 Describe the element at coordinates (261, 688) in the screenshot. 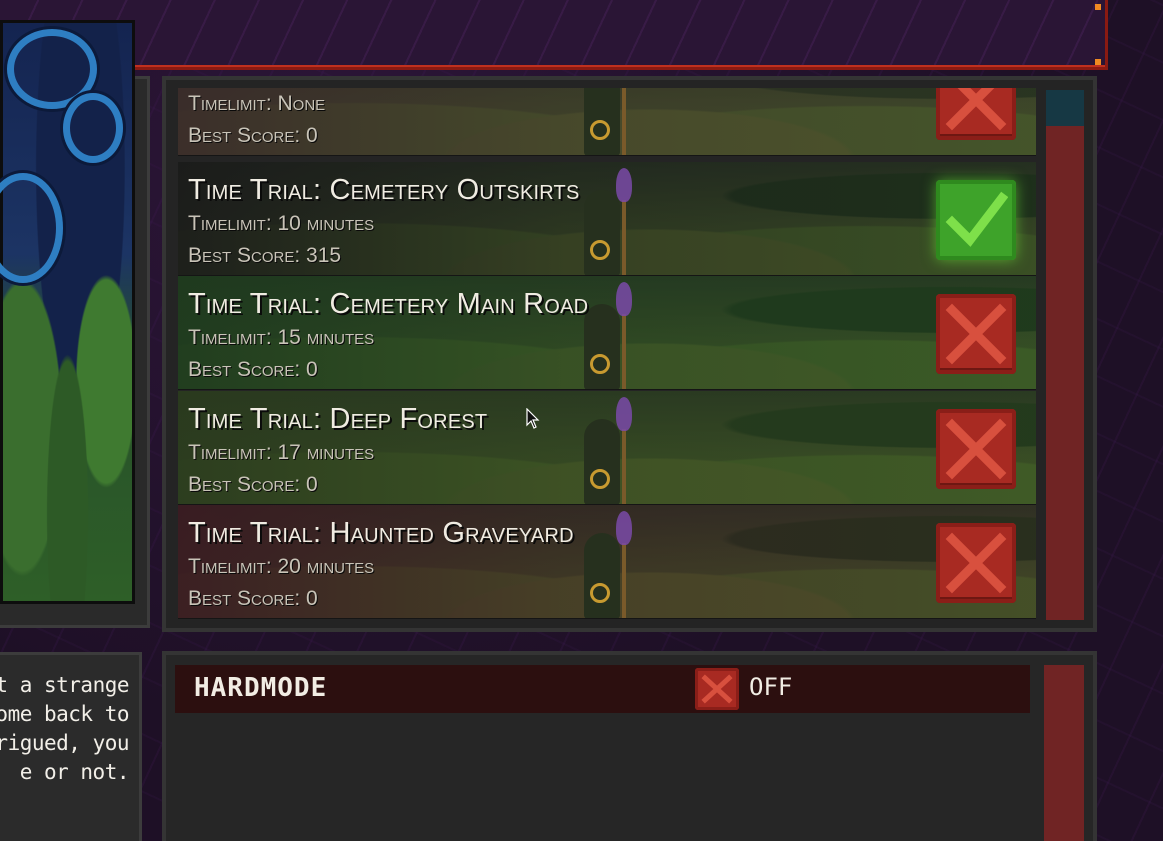

I see `hardmode-label: HARDMODE` at that location.